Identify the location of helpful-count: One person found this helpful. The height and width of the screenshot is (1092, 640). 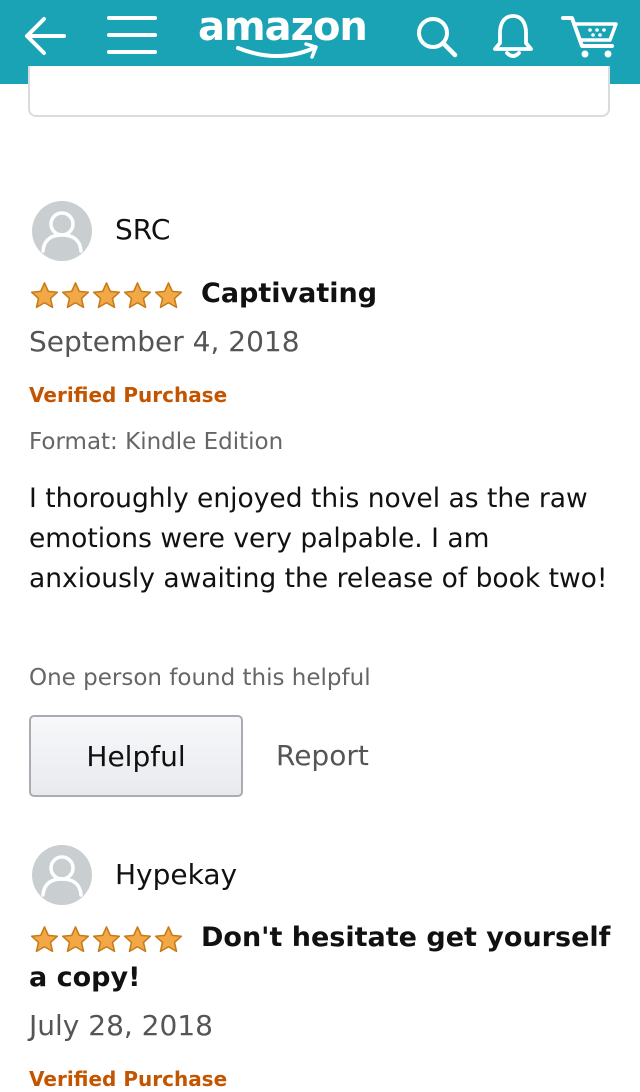
(200, 678).